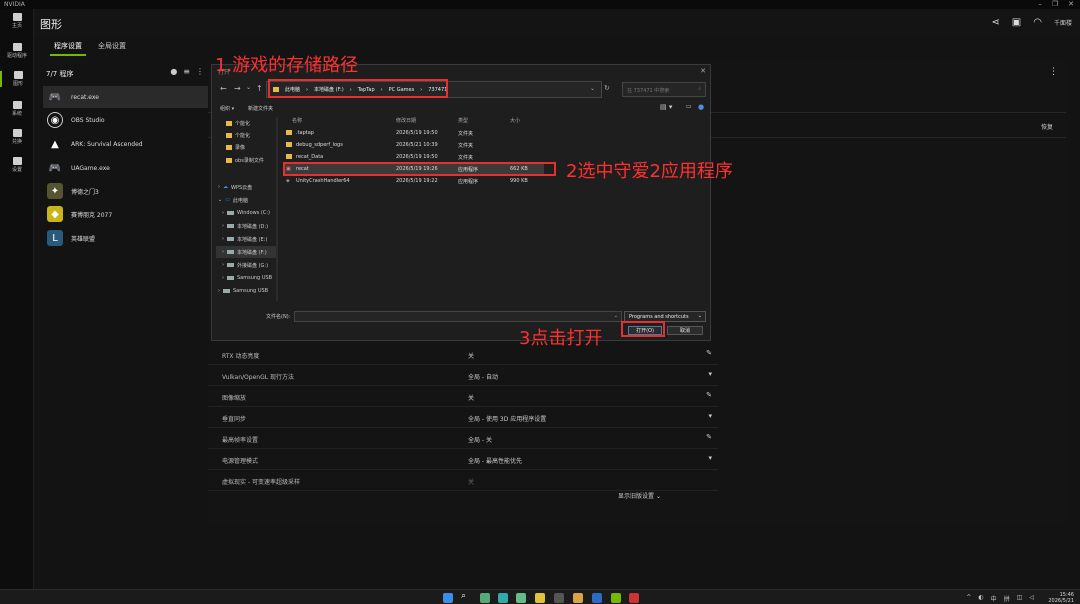  What do you see at coordinates (414, 145) in the screenshot?
I see `file-row: debug_sdperf_logs 2026/5/21 10:39 文件夹` at bounding box center [414, 145].